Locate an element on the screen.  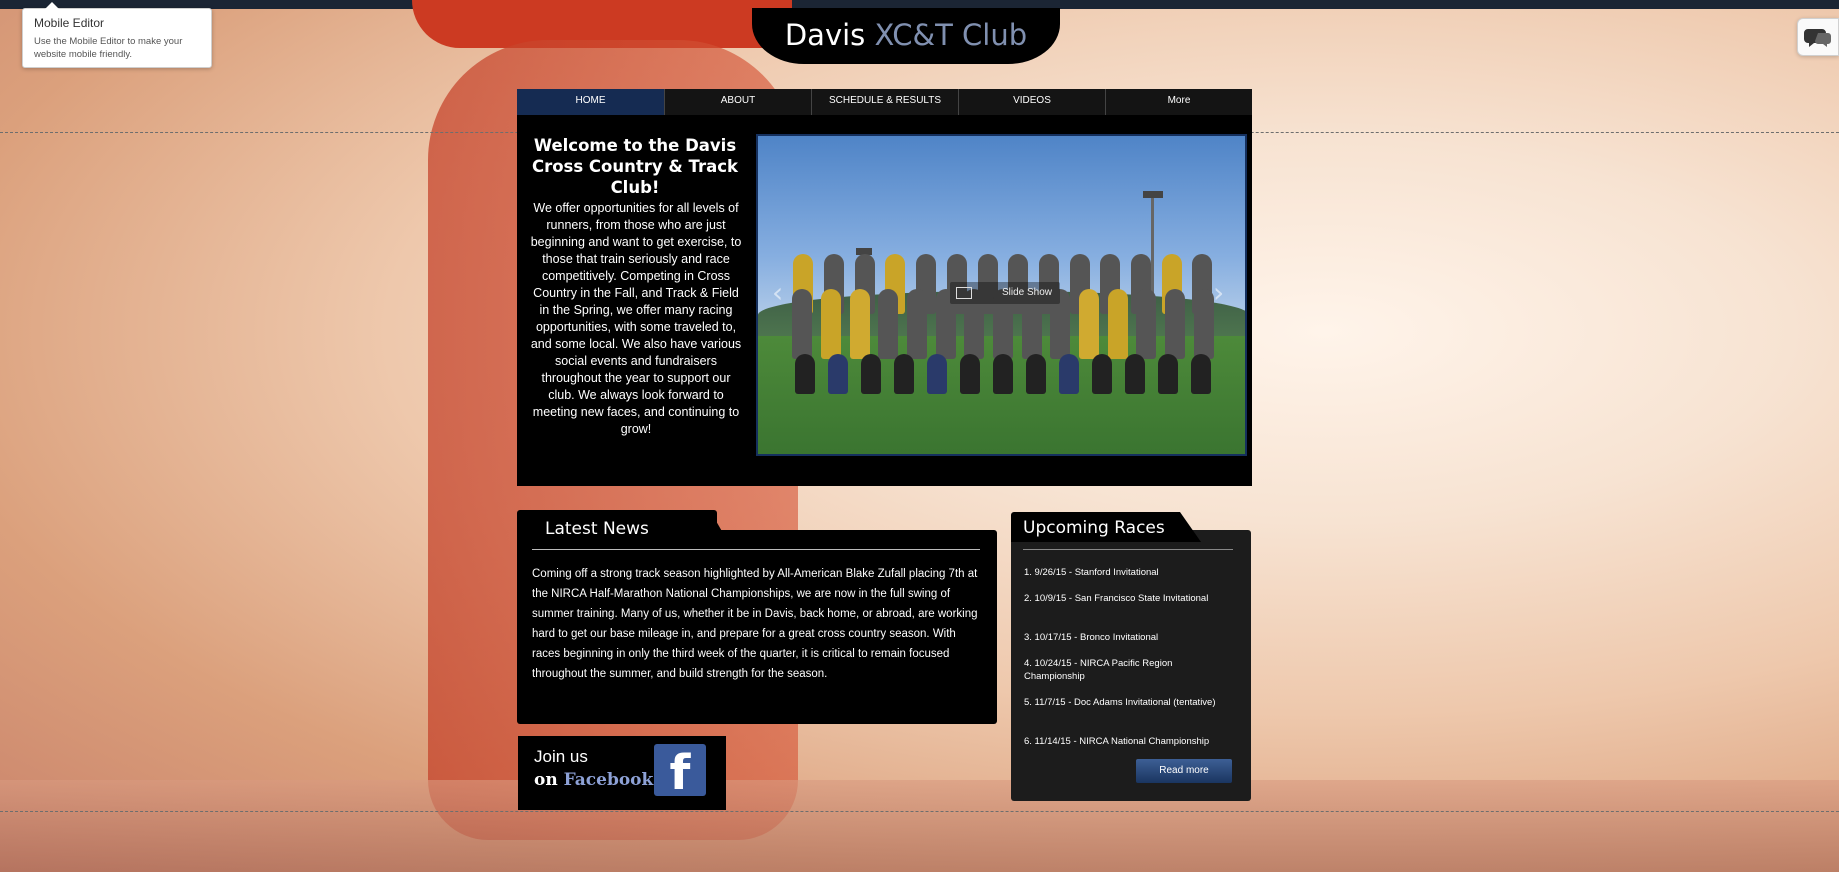
facebook-banner: Join us on Facebook f is located at coordinates (622, 773).